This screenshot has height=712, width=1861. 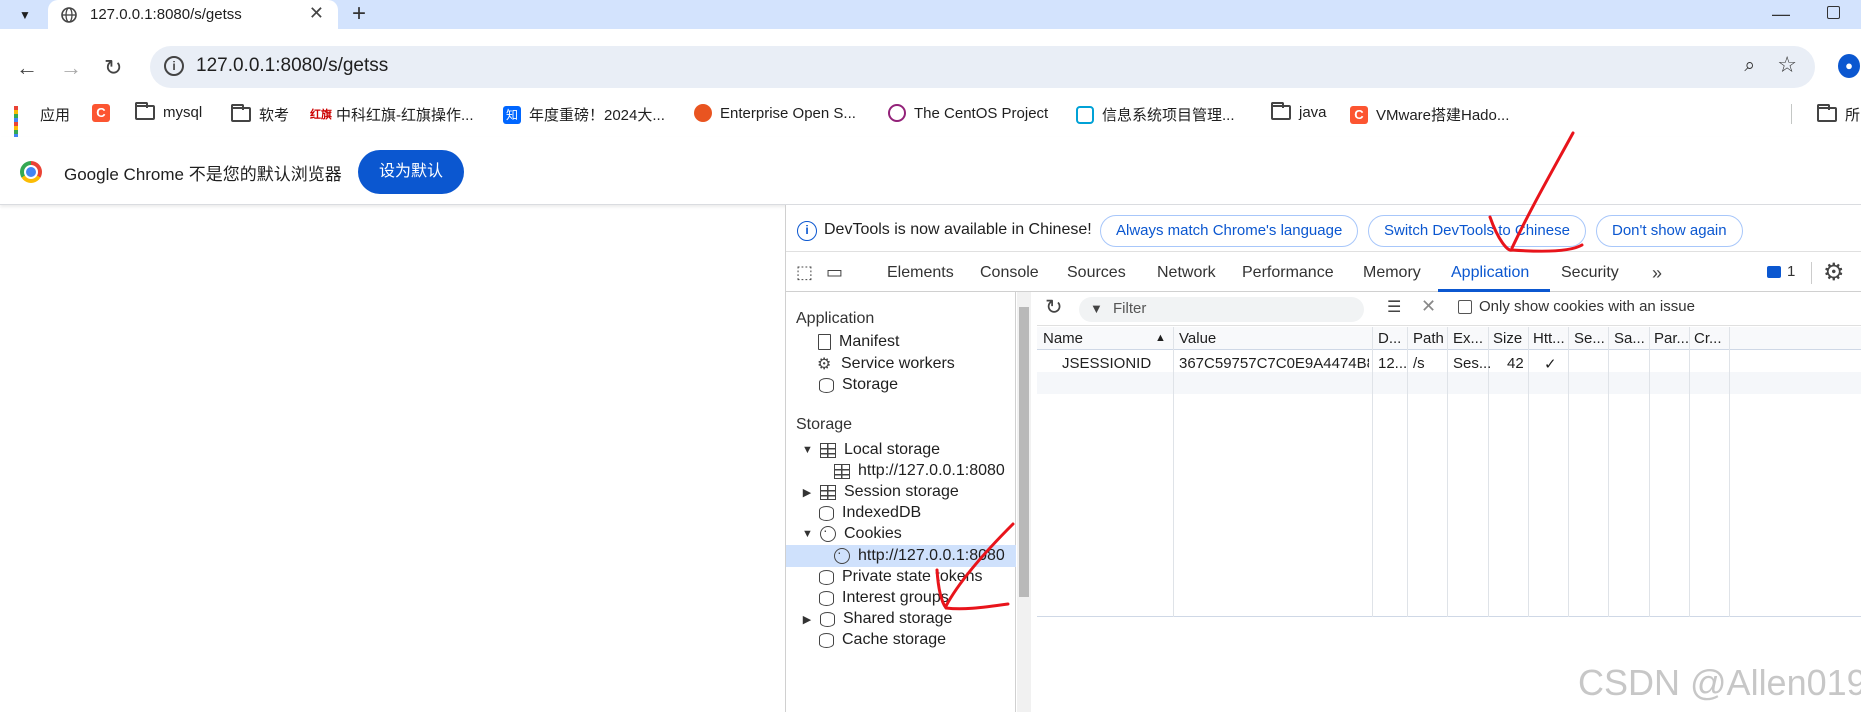 What do you see at coordinates (1590, 273) in the screenshot?
I see `tab-security: Security` at bounding box center [1590, 273].